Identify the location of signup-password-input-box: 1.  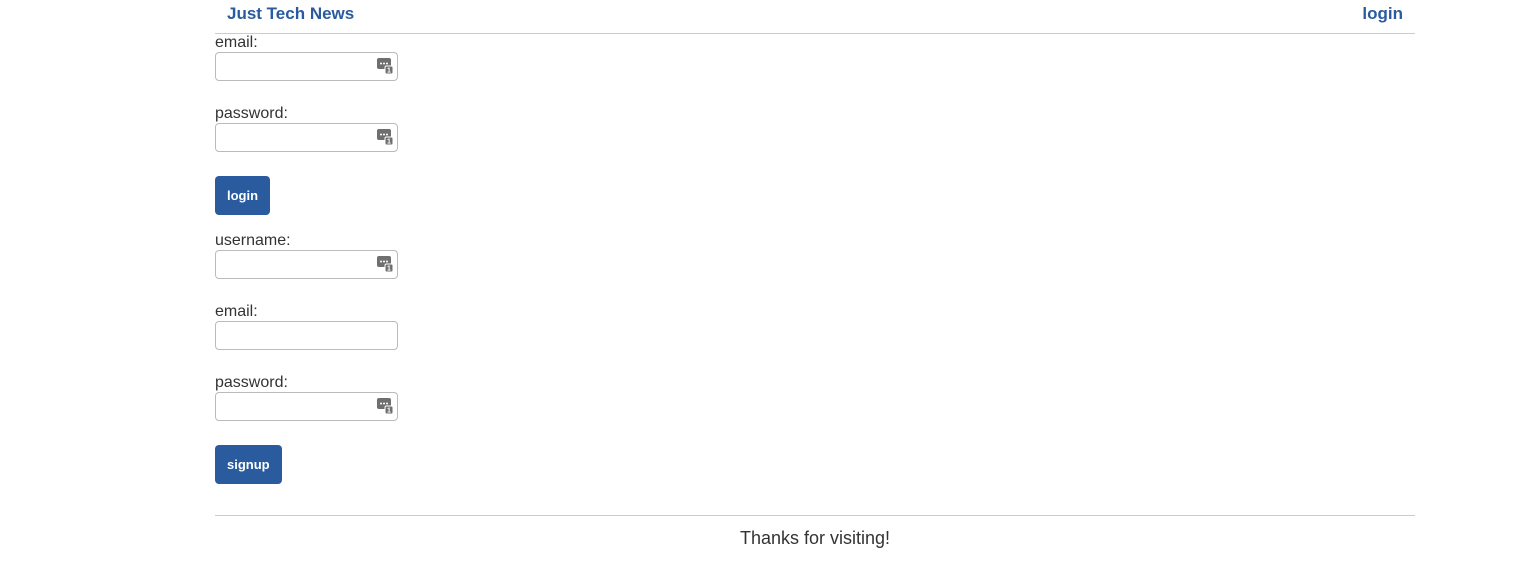
(306, 406).